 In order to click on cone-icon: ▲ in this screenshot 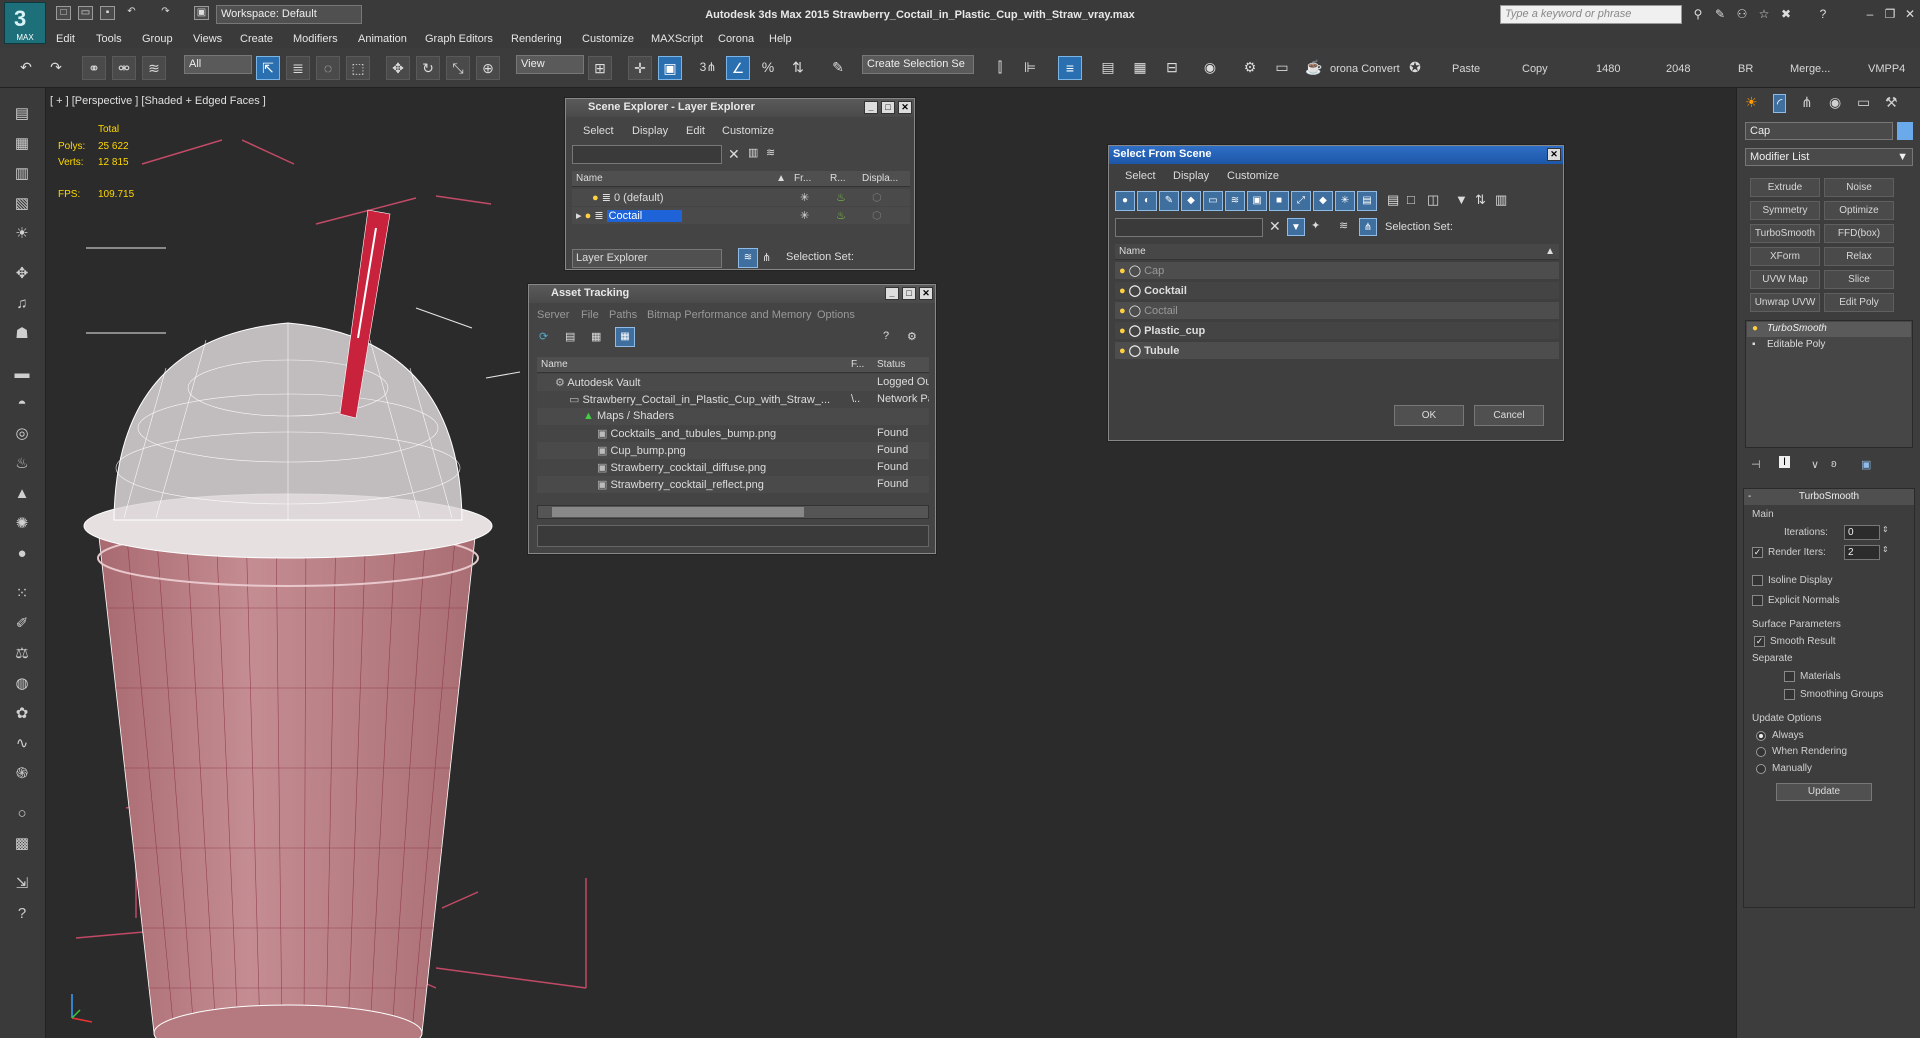, I will do `click(22, 494)`.